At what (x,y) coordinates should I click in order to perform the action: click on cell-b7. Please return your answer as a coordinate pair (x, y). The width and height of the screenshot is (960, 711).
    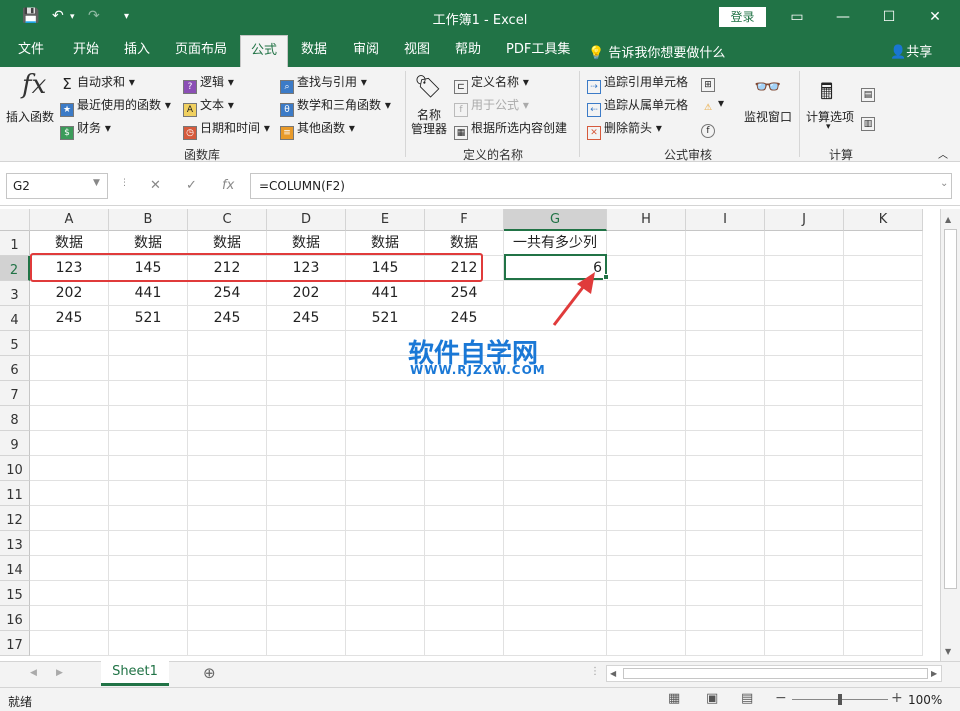
    Looking at the image, I should click on (148, 393).